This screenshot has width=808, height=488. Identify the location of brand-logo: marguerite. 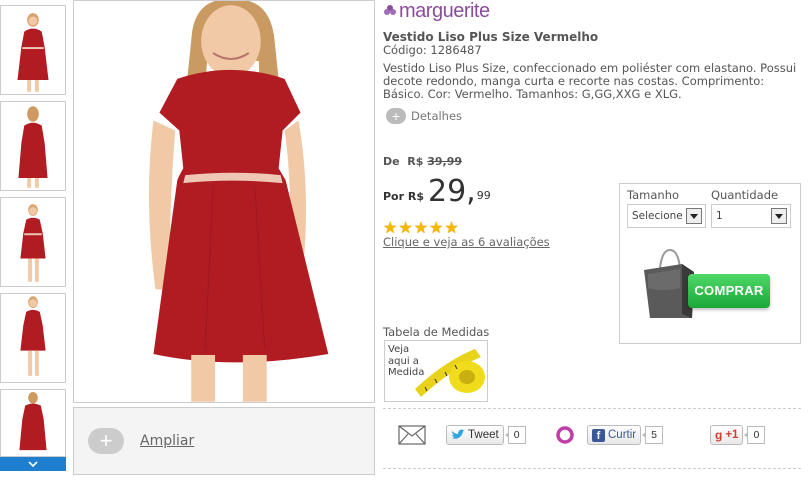
(436, 11).